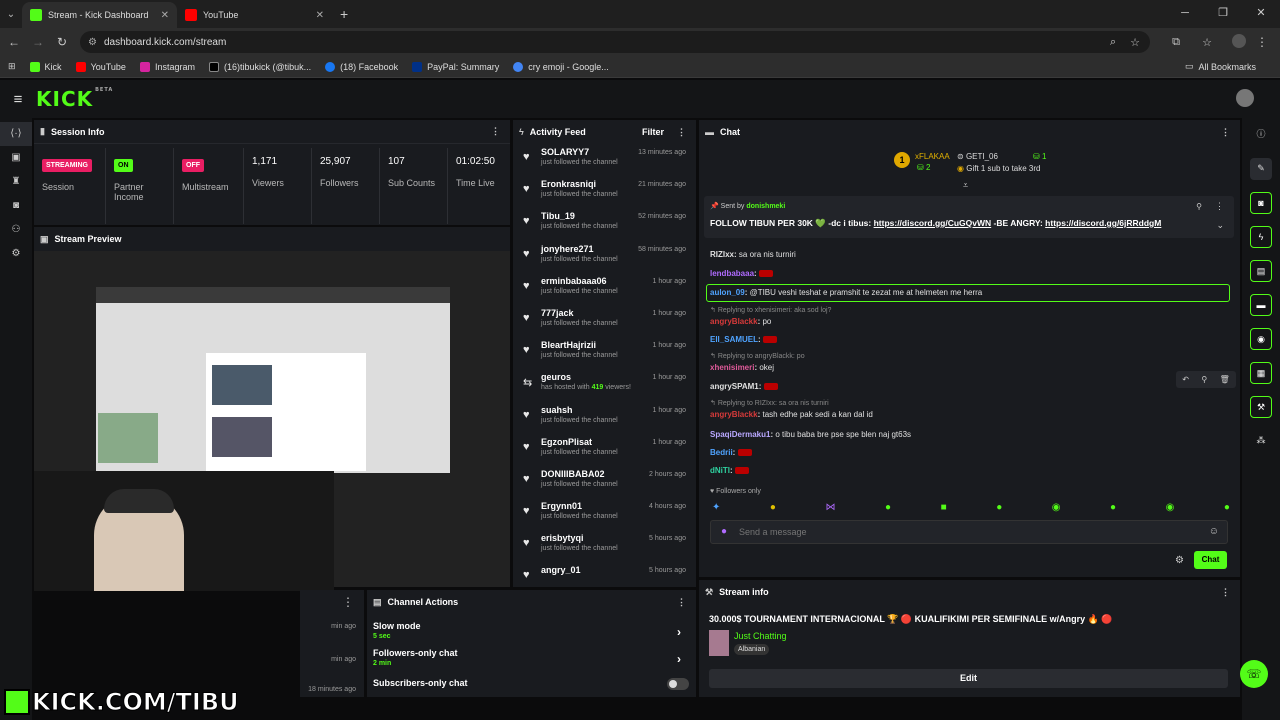 This screenshot has width=1280, height=720. Describe the element at coordinates (16, 158) in the screenshot. I see `dashboard-nav-icon: ▣` at that location.